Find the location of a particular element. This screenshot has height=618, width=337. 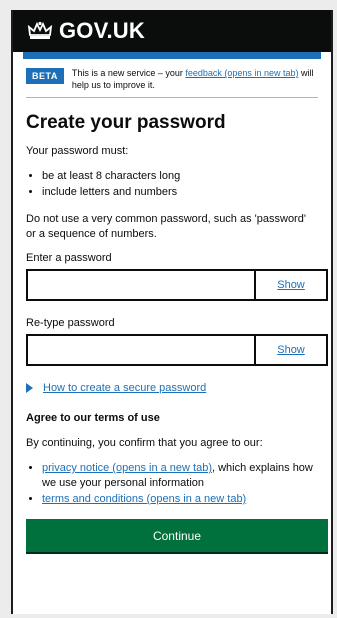

retype-password-label: Re-type password is located at coordinates (70, 323).